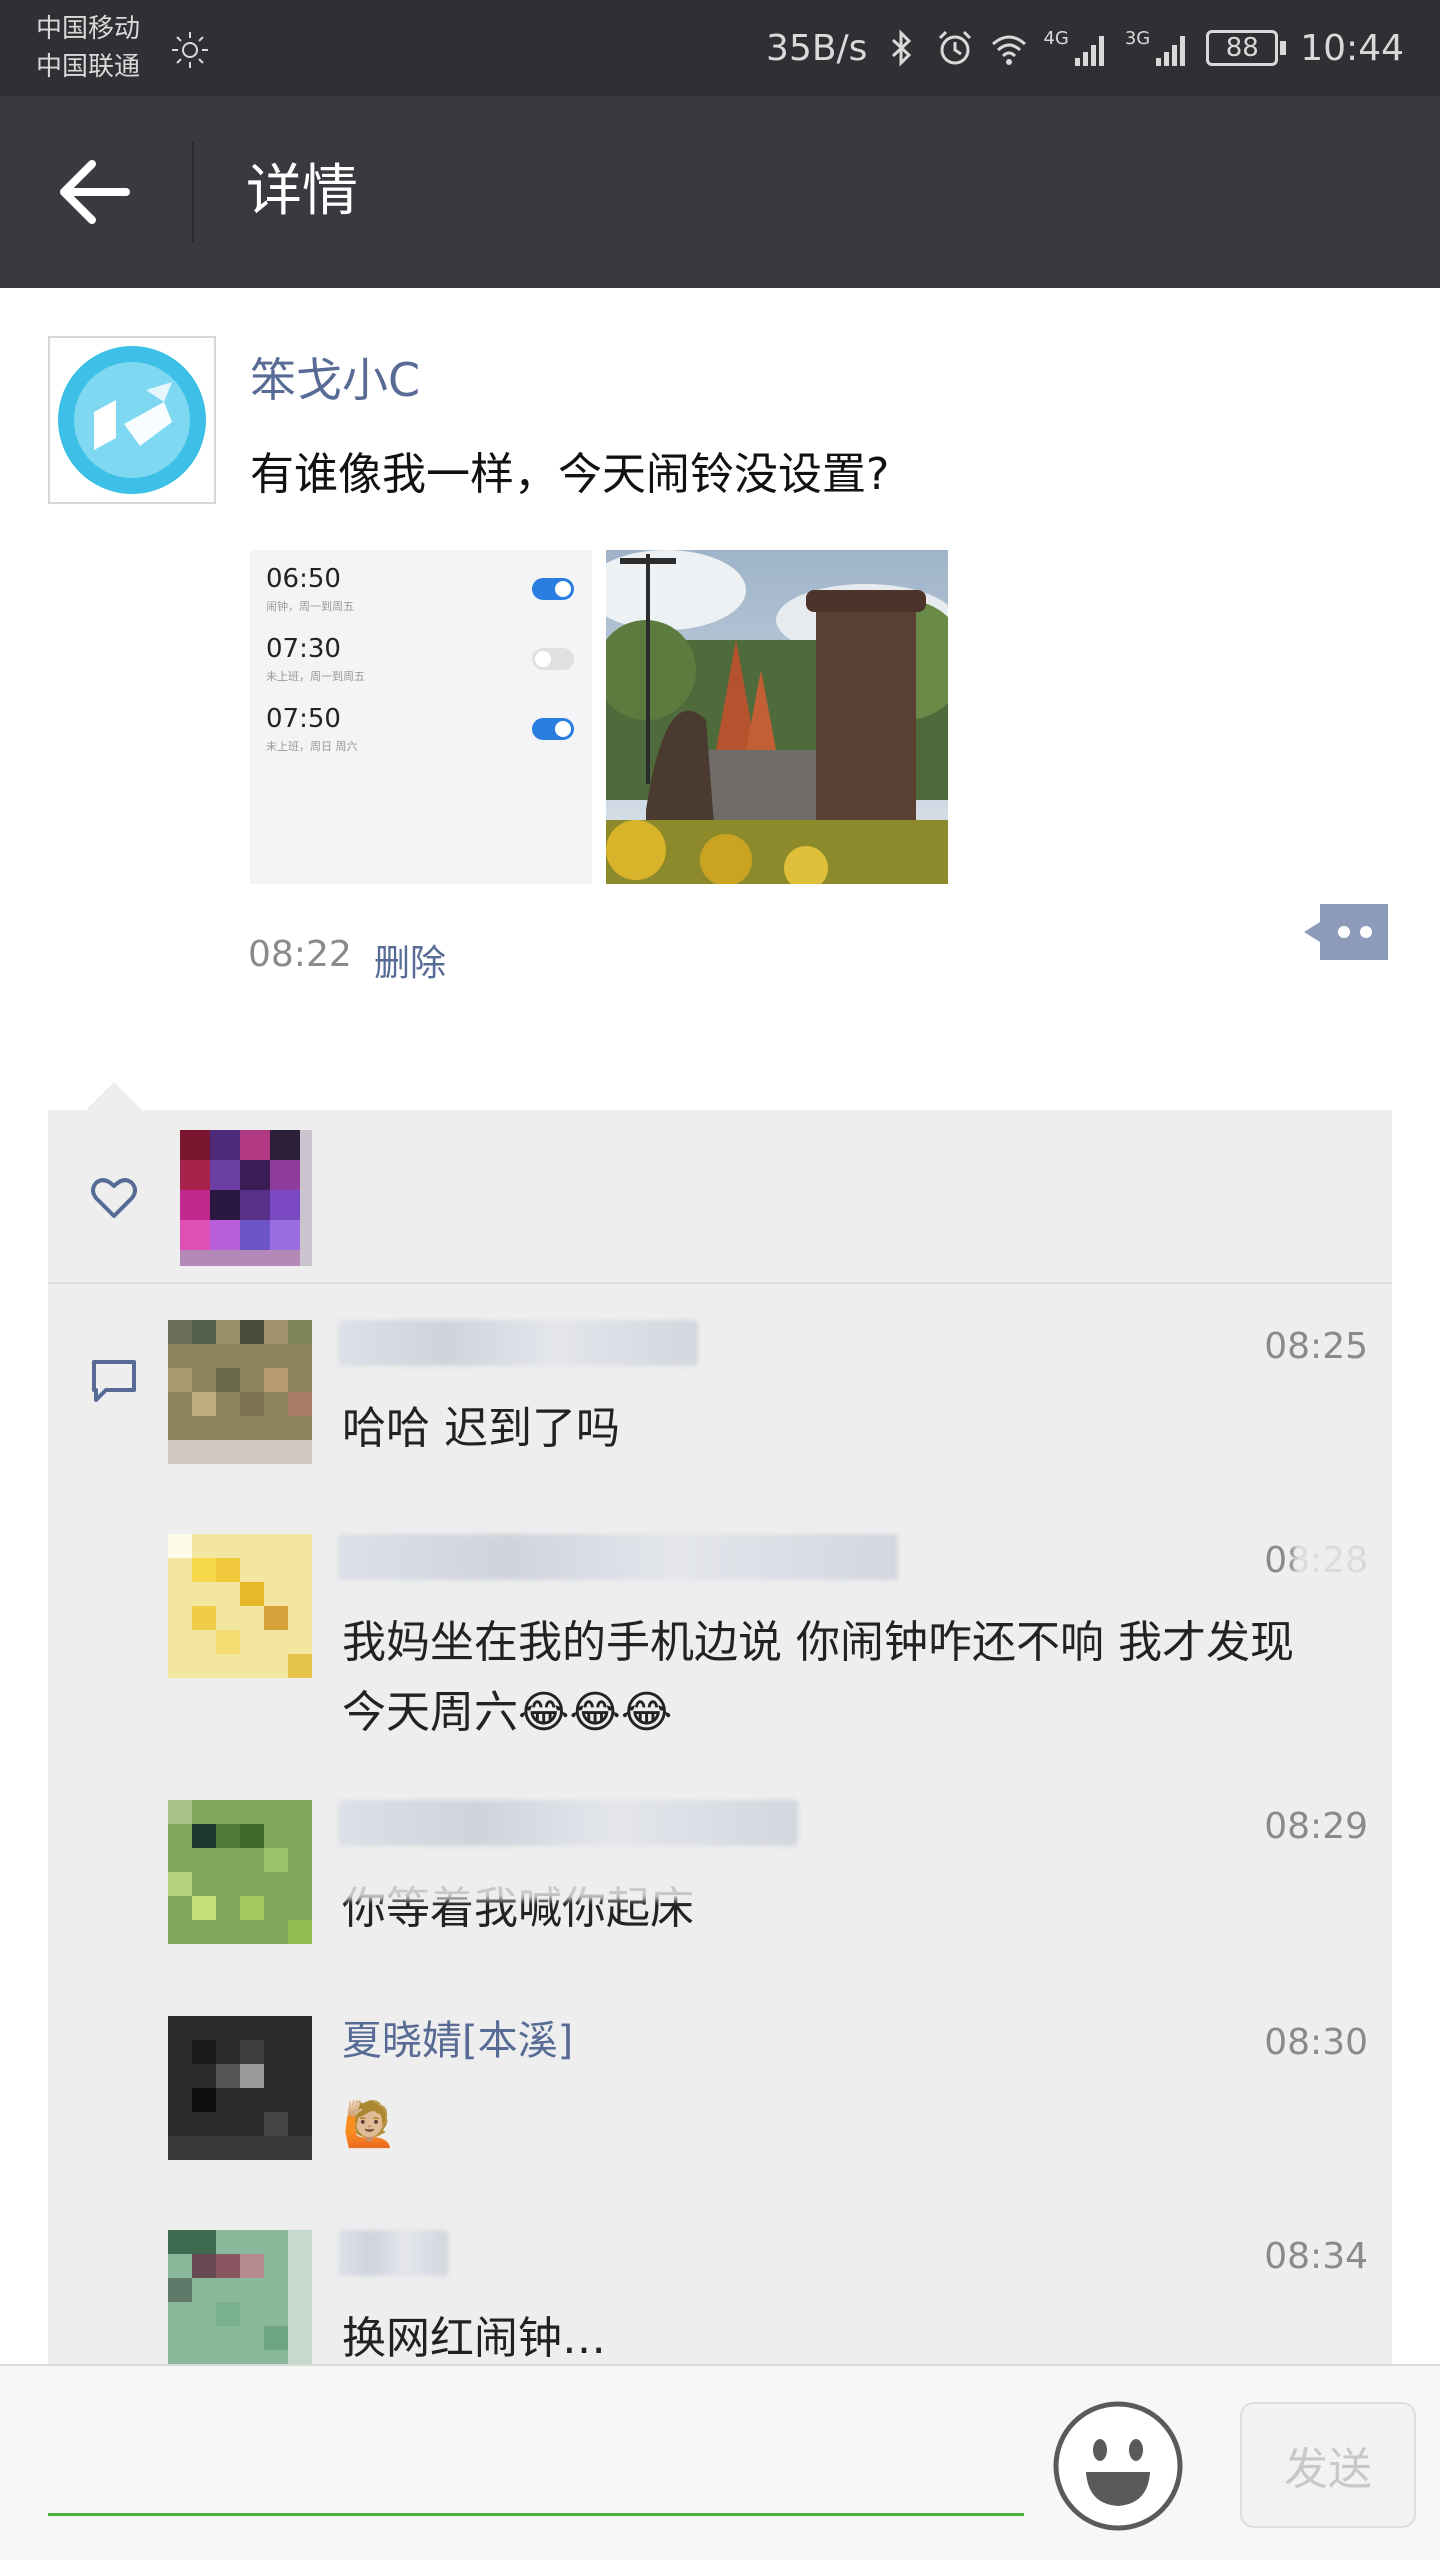  What do you see at coordinates (315, 676) in the screenshot?
I see `alarm-sub: 未上班，周一到周五` at bounding box center [315, 676].